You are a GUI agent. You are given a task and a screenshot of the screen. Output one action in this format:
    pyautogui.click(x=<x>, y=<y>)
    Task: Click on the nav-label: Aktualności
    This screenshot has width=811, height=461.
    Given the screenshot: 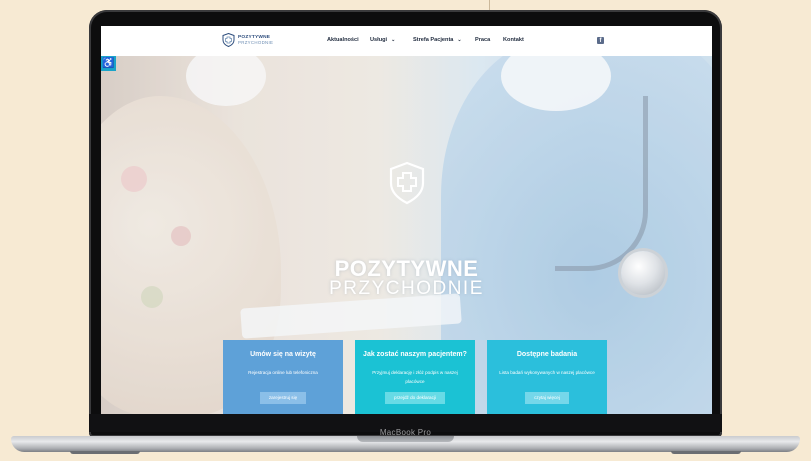 What is the action you would take?
    pyautogui.click(x=343, y=40)
    